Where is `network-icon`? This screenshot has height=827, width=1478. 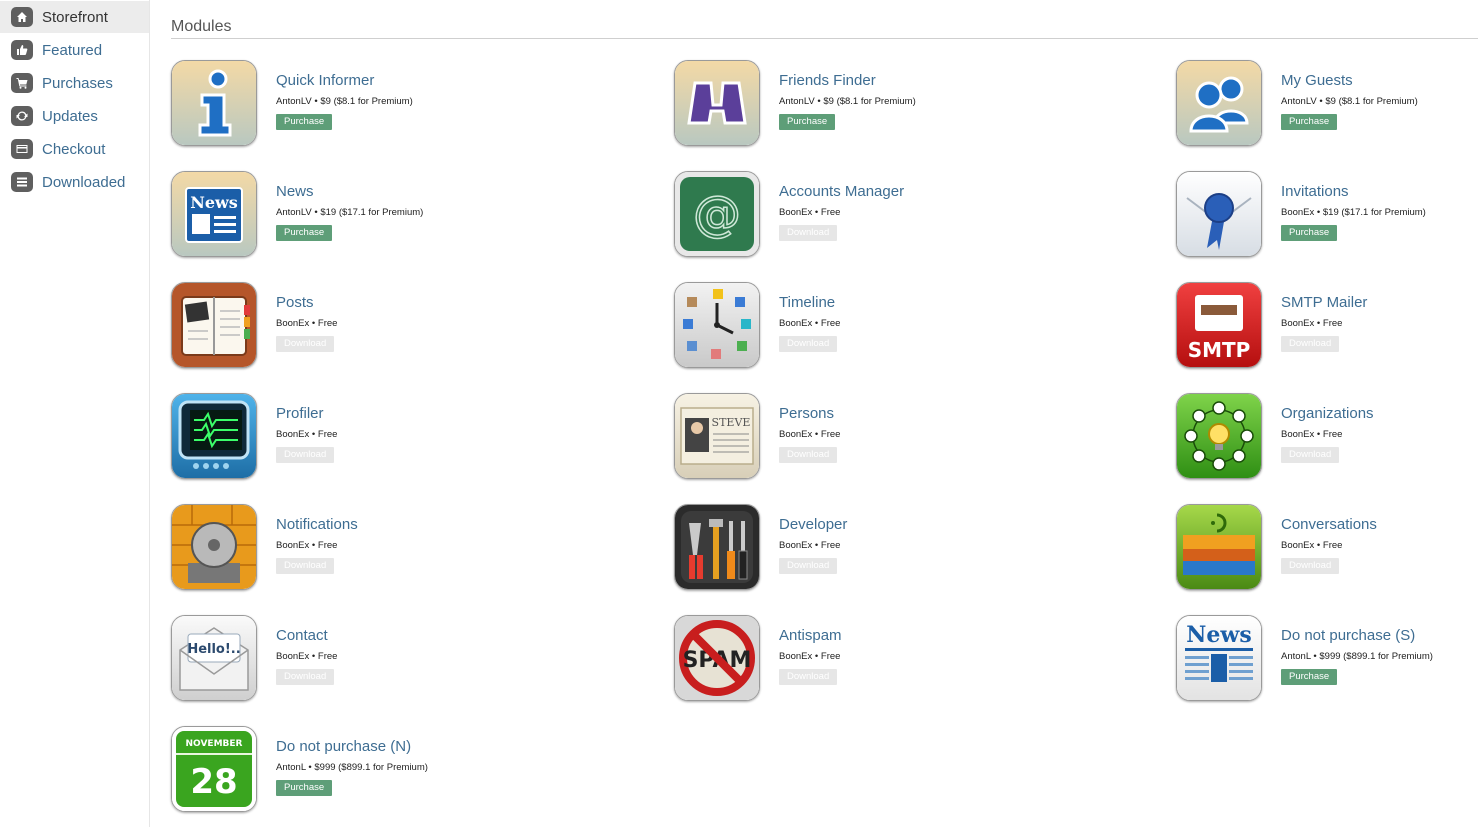 network-icon is located at coordinates (1219, 436).